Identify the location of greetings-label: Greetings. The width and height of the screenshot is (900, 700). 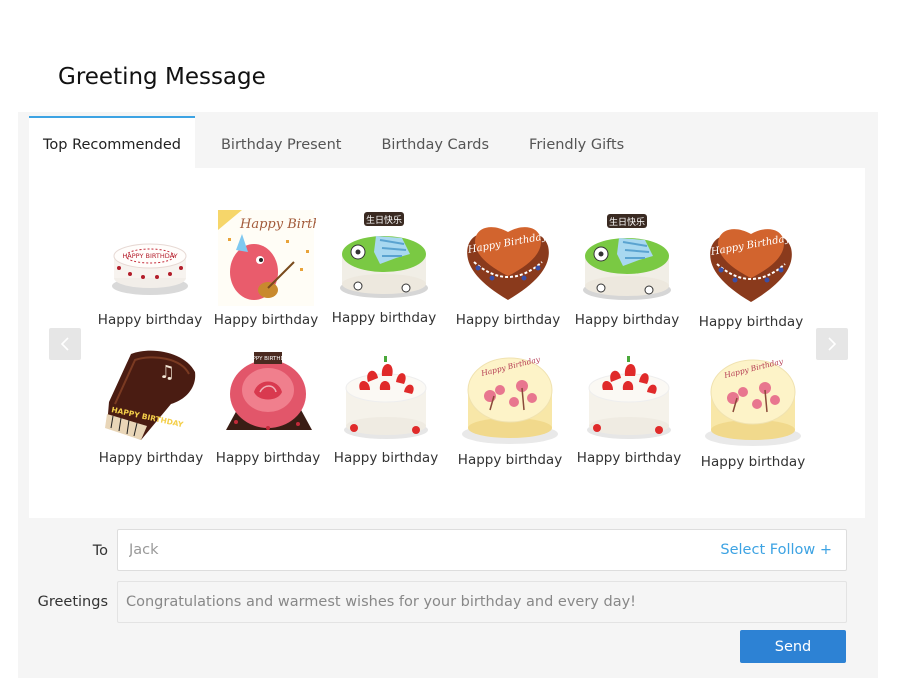
(72, 602).